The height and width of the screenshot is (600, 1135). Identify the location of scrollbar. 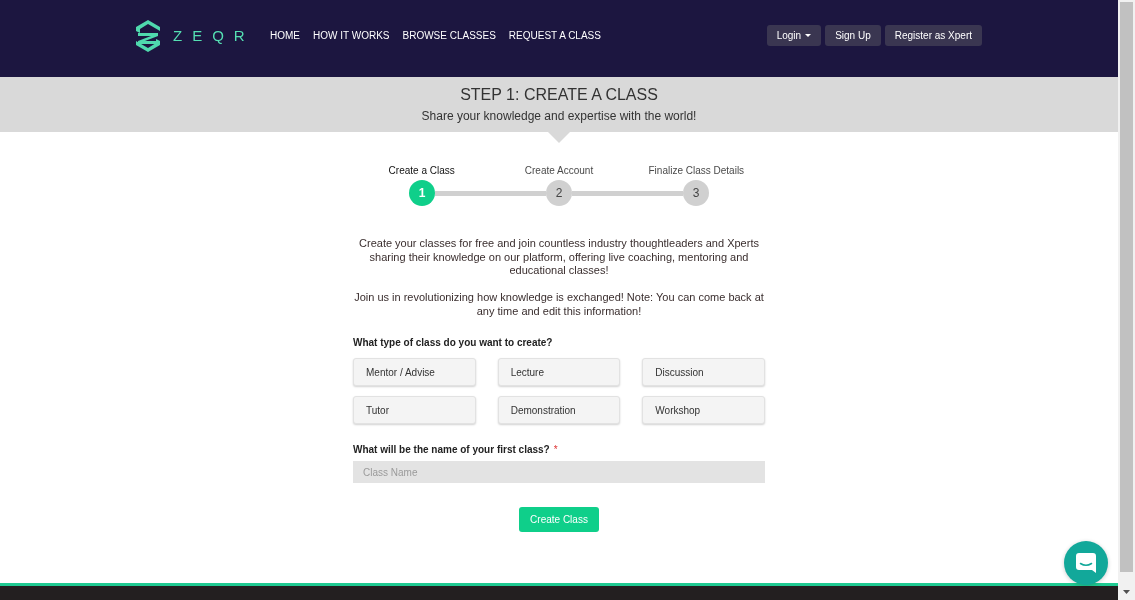
(1126, 300).